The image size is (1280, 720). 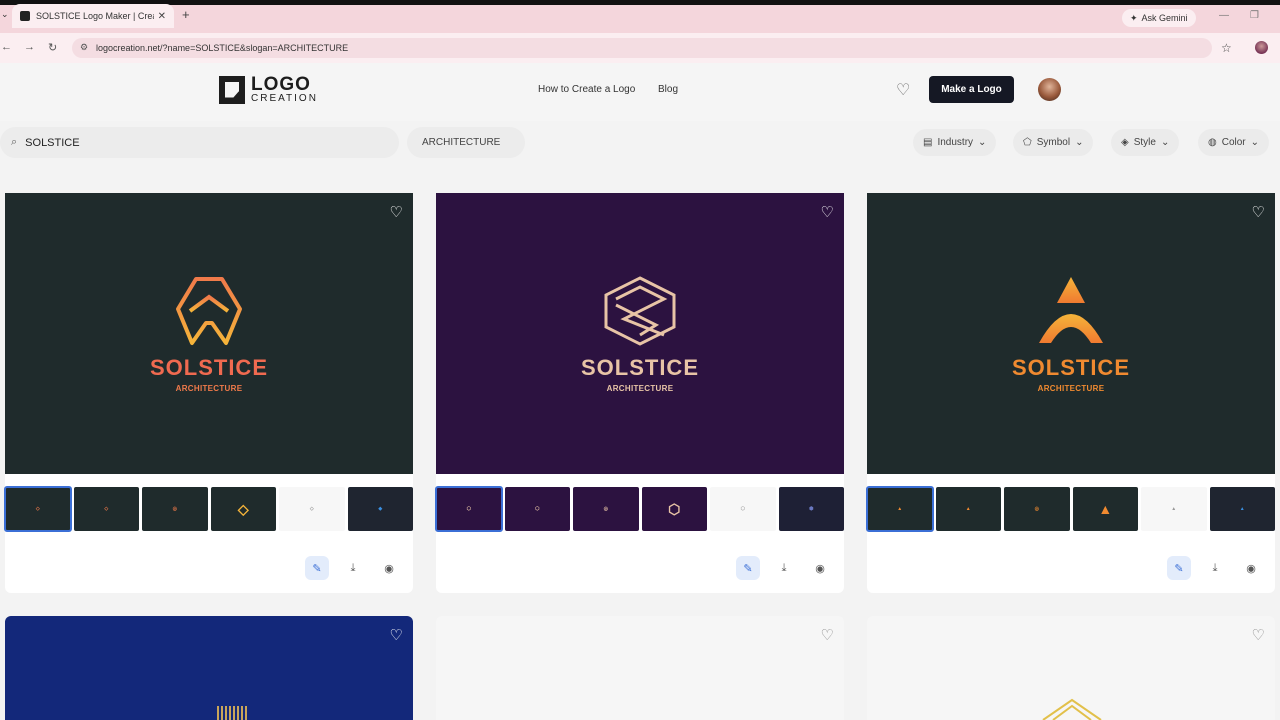 What do you see at coordinates (199, 142) in the screenshot?
I see `name-search-field: ⌕ SOLSTICE` at bounding box center [199, 142].